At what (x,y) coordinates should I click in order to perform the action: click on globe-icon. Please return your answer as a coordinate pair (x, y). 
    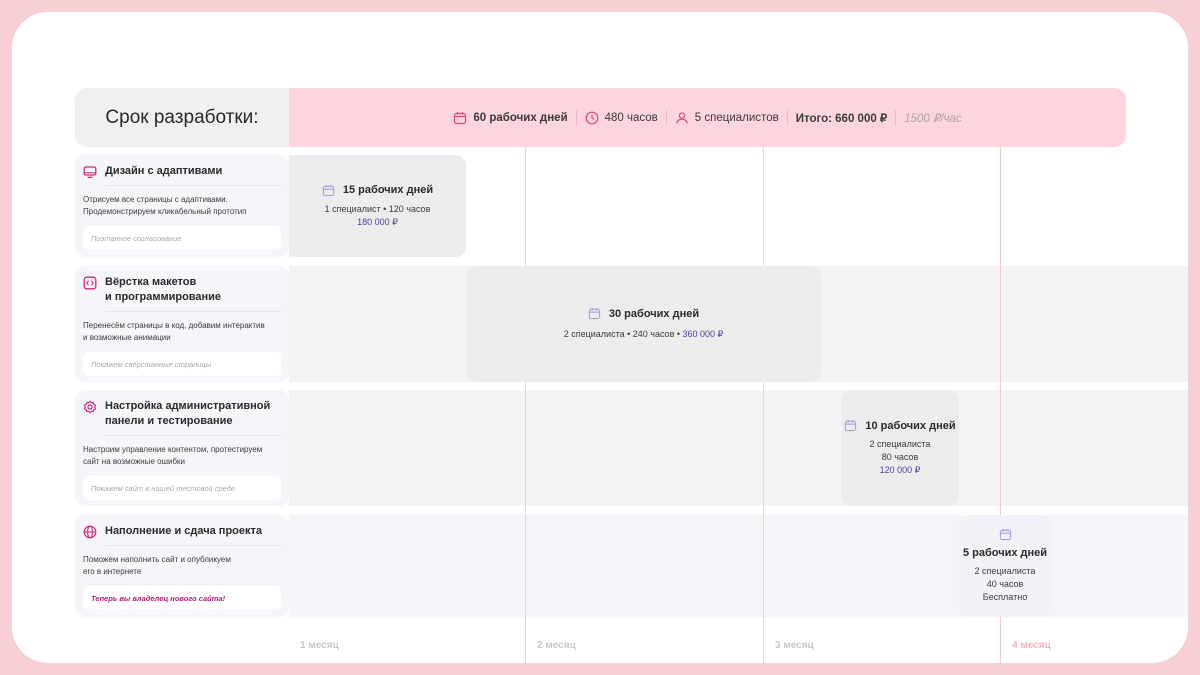
    Looking at the image, I should click on (90, 532).